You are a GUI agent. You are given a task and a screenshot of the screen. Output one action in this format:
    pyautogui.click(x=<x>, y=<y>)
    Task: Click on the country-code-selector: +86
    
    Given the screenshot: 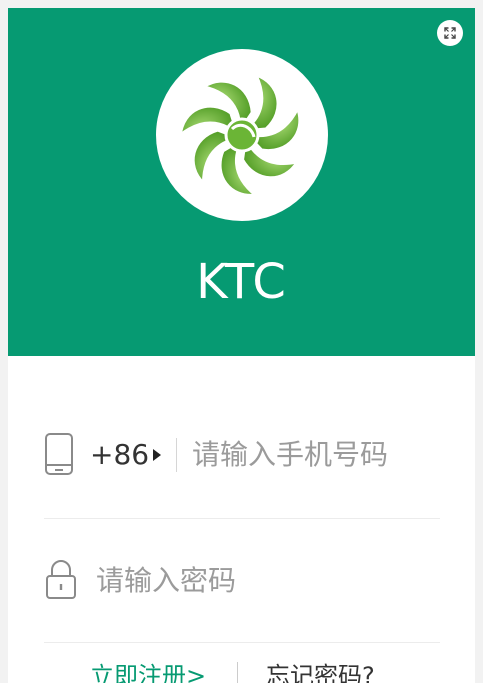 What is the action you would take?
    pyautogui.click(x=119, y=454)
    